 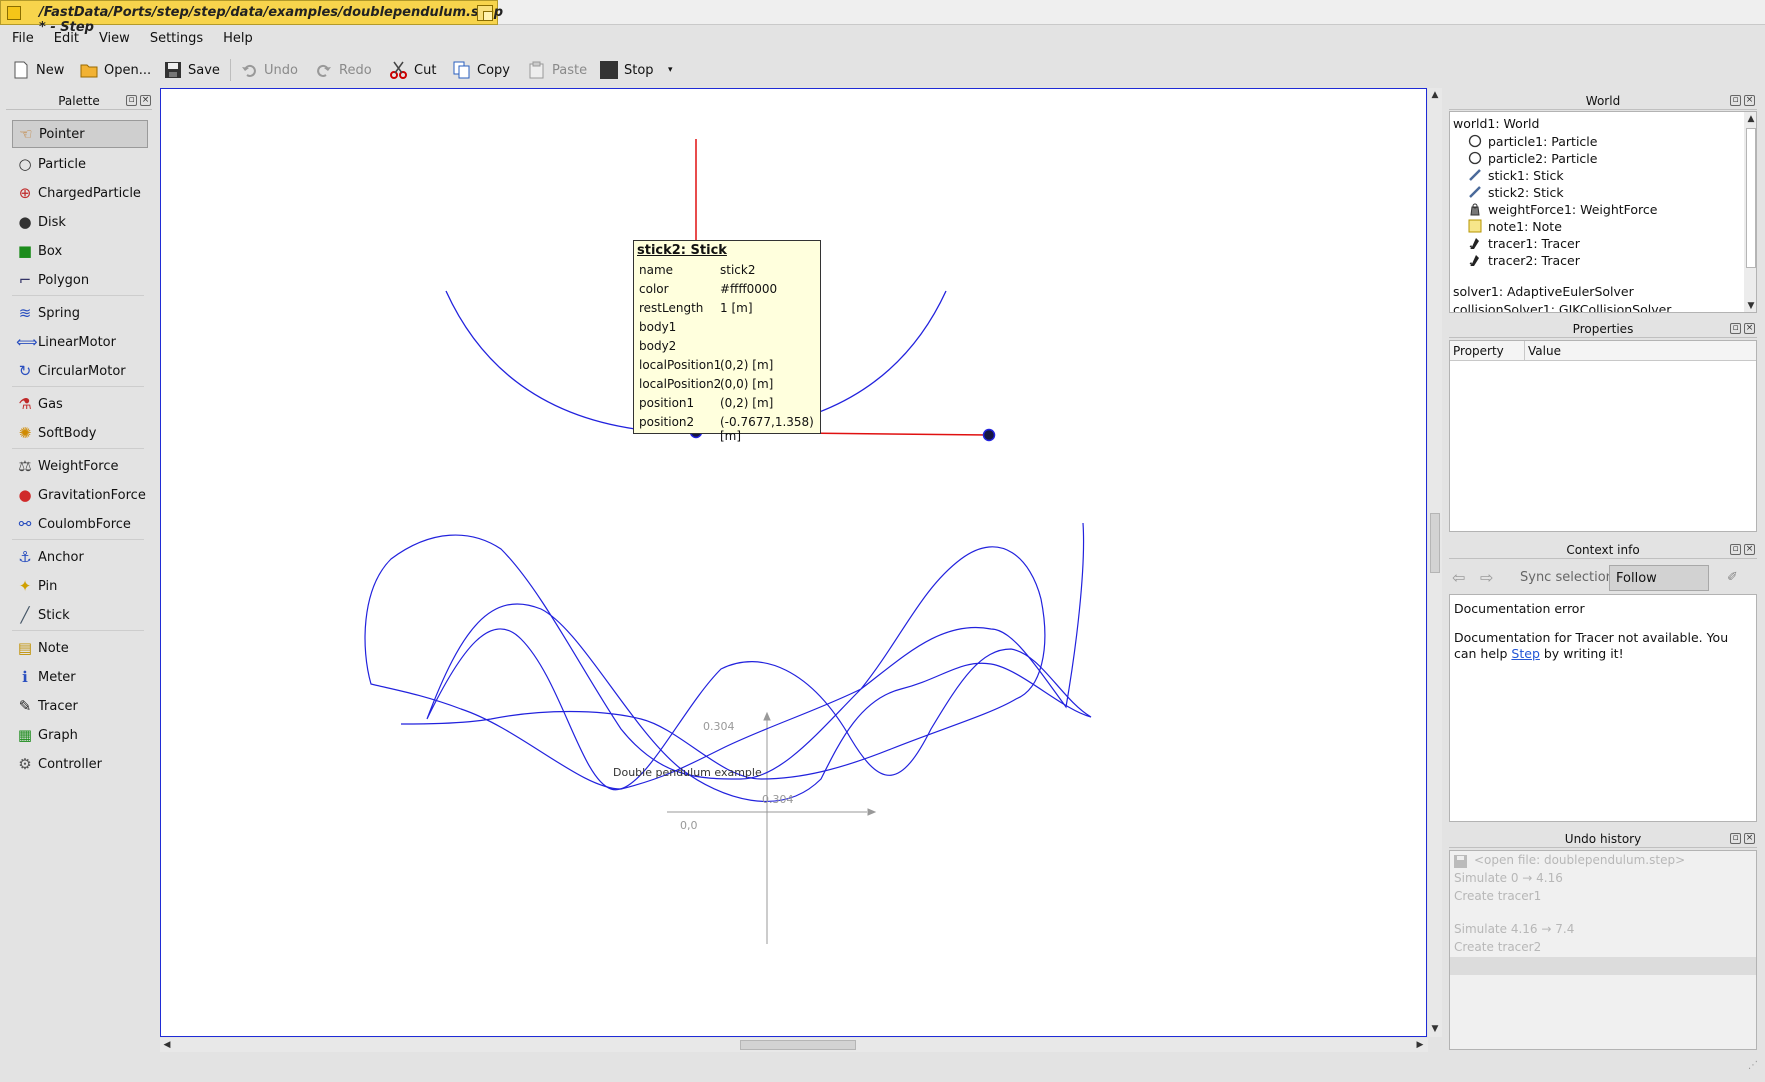 What do you see at coordinates (343, 70) in the screenshot?
I see `redo-button: Redo` at bounding box center [343, 70].